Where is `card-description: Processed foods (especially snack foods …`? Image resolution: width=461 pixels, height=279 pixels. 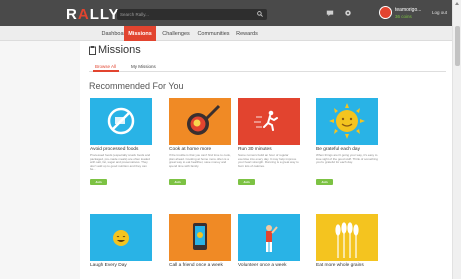 card-description: Processed foods (especially snack foods … is located at coordinates (120, 163).